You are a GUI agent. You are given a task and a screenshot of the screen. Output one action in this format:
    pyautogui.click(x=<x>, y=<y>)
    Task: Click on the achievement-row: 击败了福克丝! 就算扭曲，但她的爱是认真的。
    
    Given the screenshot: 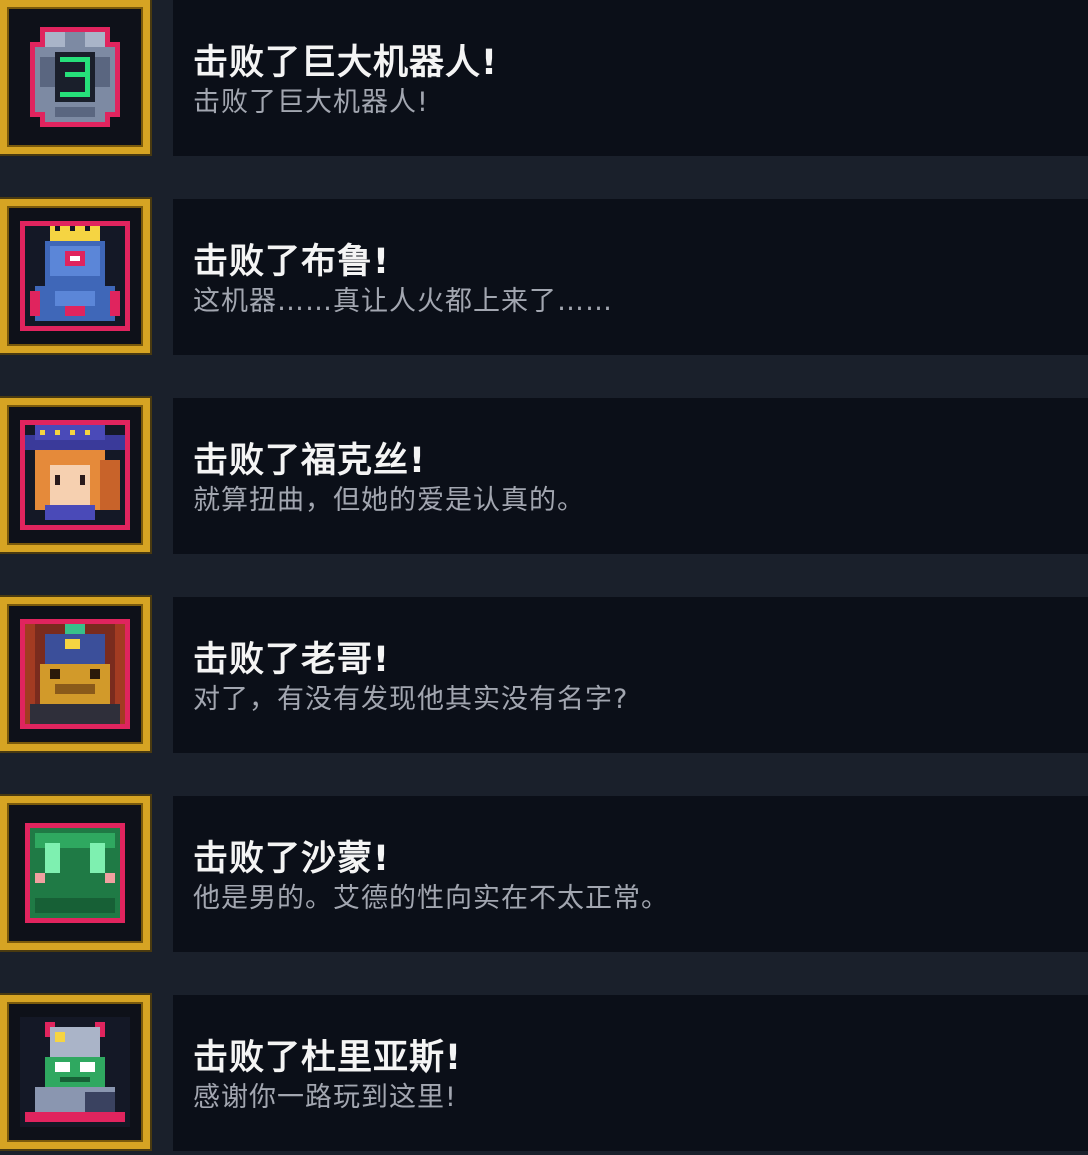 What is the action you would take?
    pyautogui.click(x=544, y=478)
    